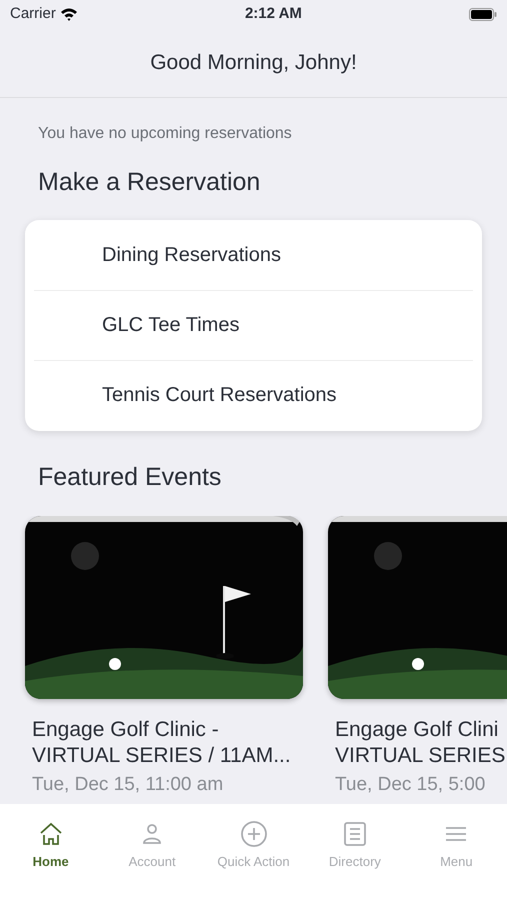 This screenshot has width=507, height=900. Describe the element at coordinates (410, 785) in the screenshot. I see `event-date: Tue, Dec 15, 5:00` at that location.